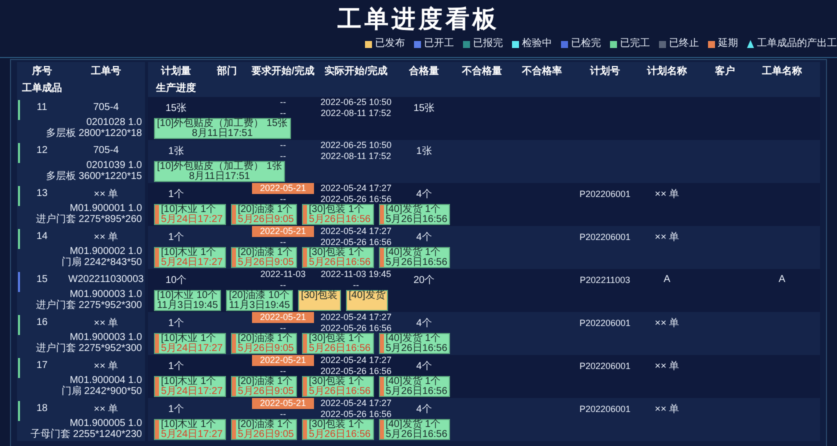  I want to click on column-header: 计划量, so click(176, 71).